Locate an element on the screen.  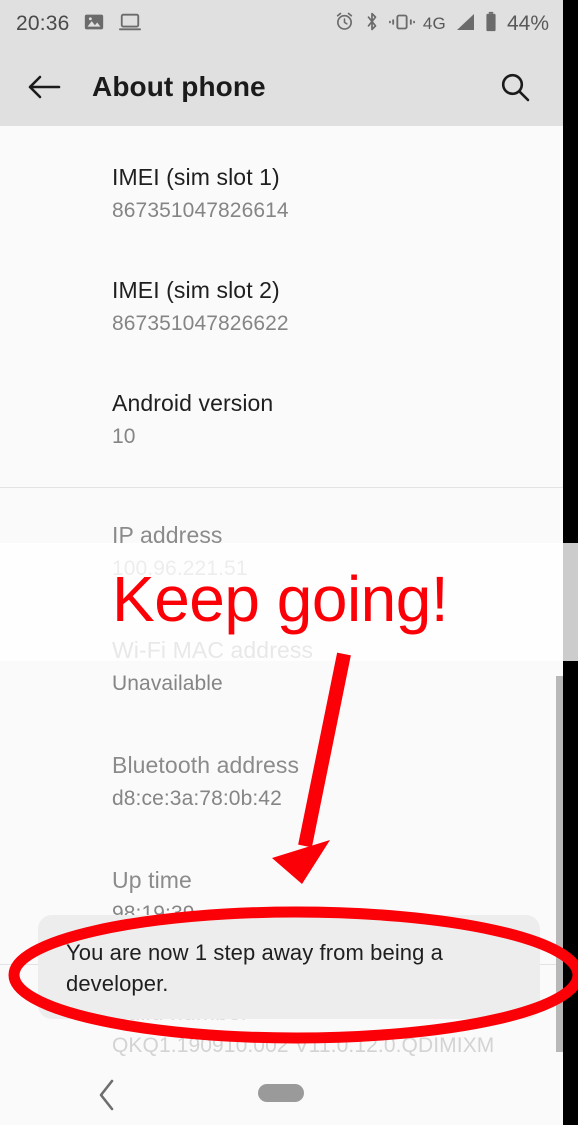
search-button is located at coordinates (515, 87).